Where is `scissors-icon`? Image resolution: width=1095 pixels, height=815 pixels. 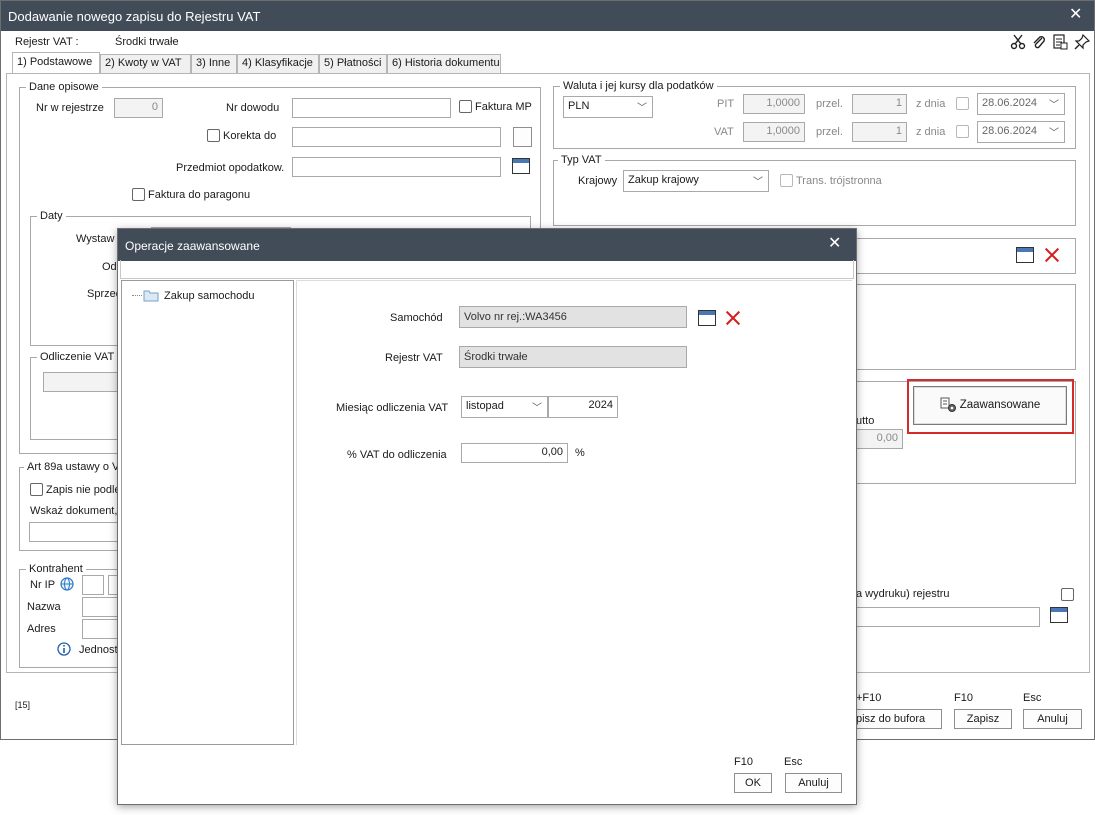 scissors-icon is located at coordinates (1018, 42).